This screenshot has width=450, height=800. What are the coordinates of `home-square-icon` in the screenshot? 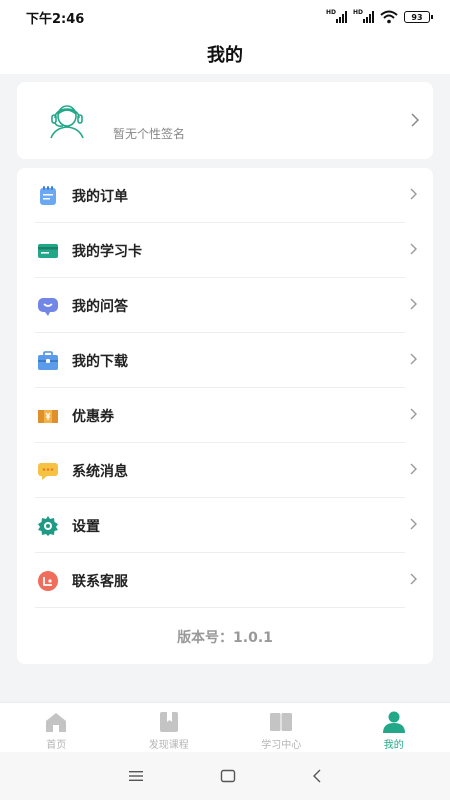 It's located at (228, 776).